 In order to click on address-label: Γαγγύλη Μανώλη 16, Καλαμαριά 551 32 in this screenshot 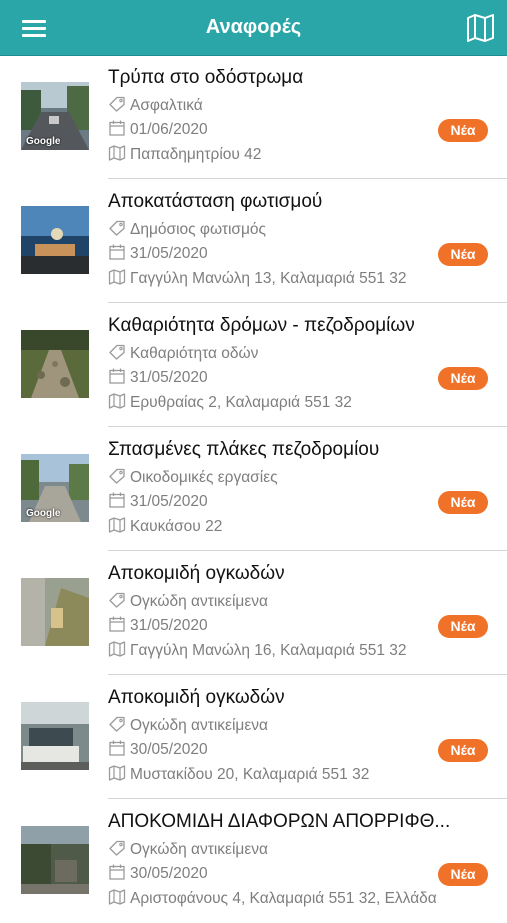, I will do `click(268, 650)`.